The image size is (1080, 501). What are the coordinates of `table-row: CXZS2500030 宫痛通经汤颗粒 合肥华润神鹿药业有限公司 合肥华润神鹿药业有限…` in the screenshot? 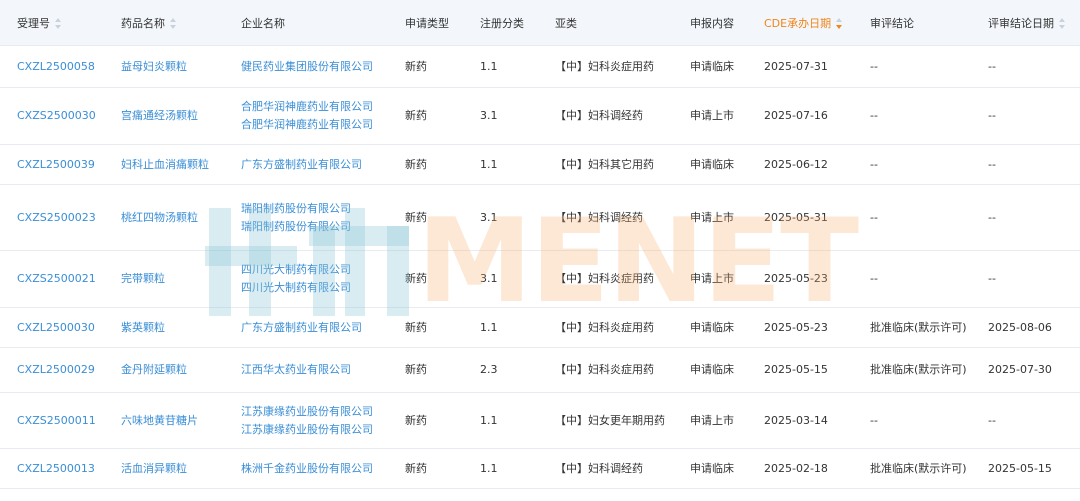 It's located at (540, 116).